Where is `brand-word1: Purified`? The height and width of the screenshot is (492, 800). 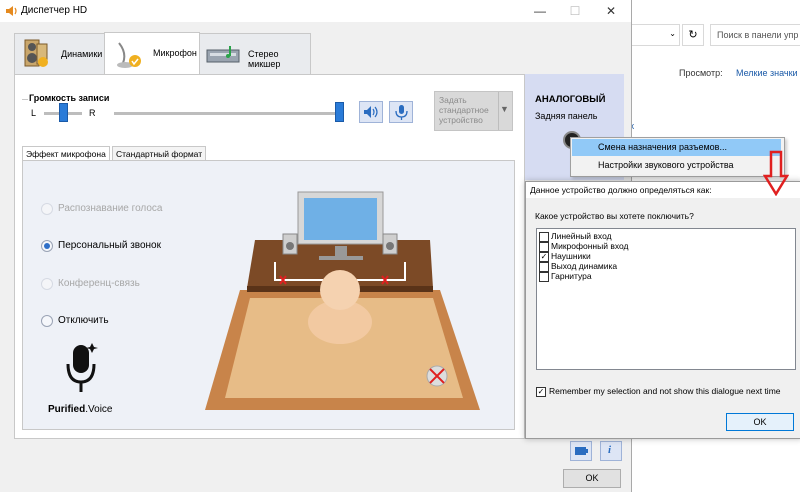
brand-word1: Purified is located at coordinates (67, 409).